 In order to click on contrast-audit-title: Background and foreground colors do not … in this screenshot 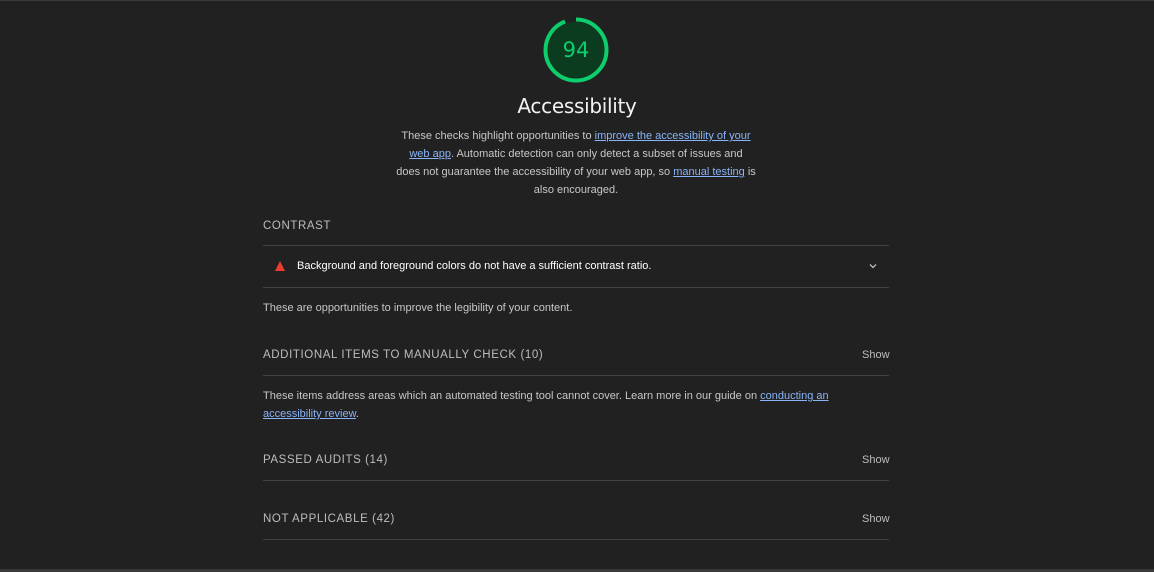, I will do `click(474, 266)`.